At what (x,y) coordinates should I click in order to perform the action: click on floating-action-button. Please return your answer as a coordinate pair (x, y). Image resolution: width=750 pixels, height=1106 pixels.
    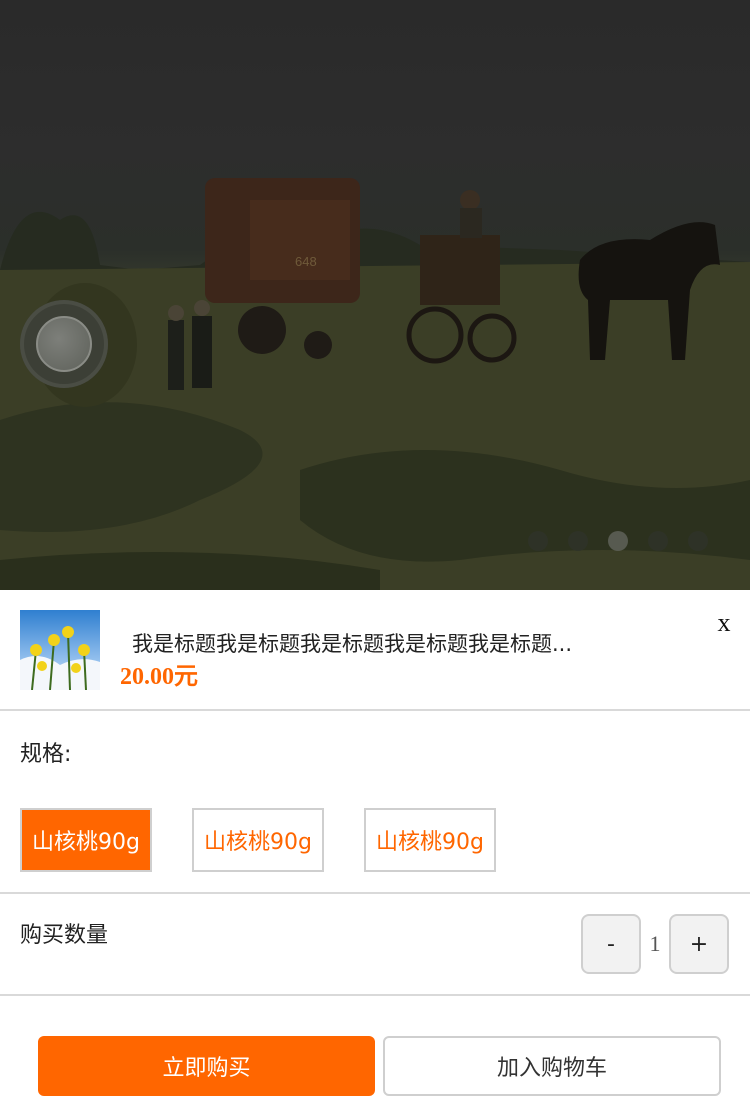
    Looking at the image, I should click on (64, 344).